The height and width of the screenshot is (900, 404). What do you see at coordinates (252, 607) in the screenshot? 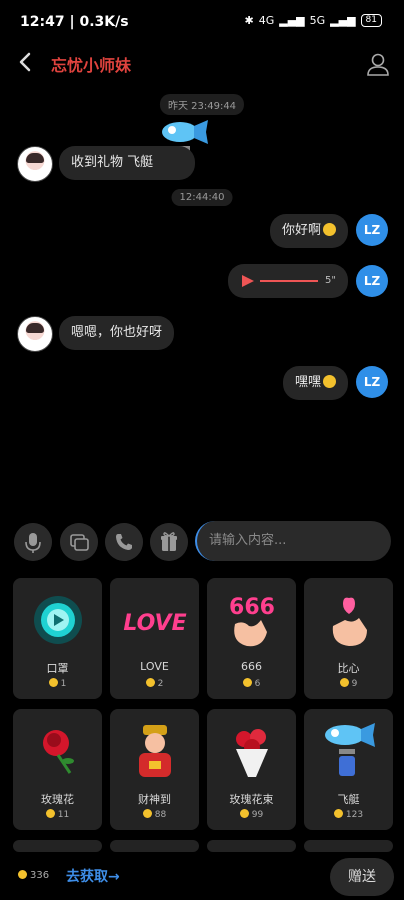
I see `svg-text: 666` at bounding box center [252, 607].